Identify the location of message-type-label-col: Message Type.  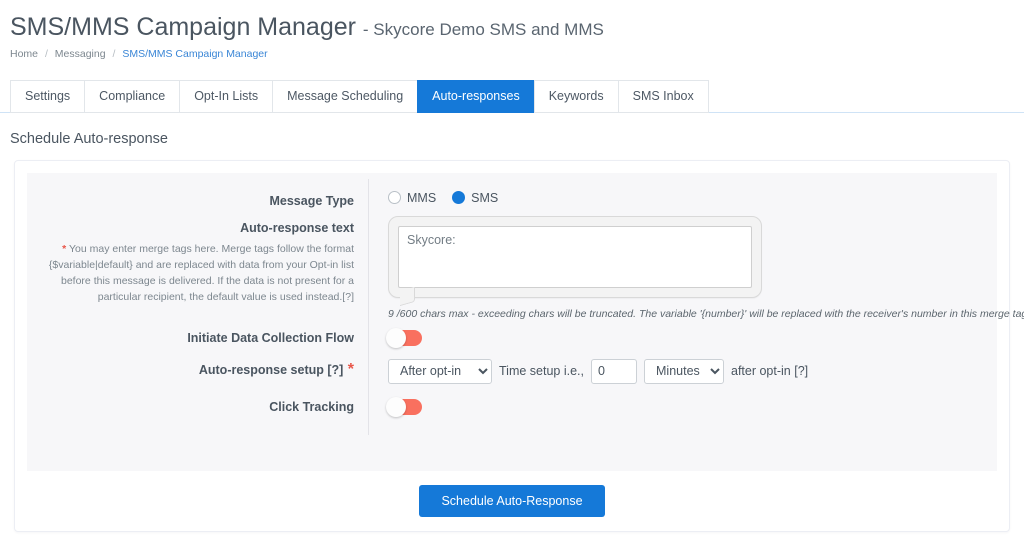
(207, 199).